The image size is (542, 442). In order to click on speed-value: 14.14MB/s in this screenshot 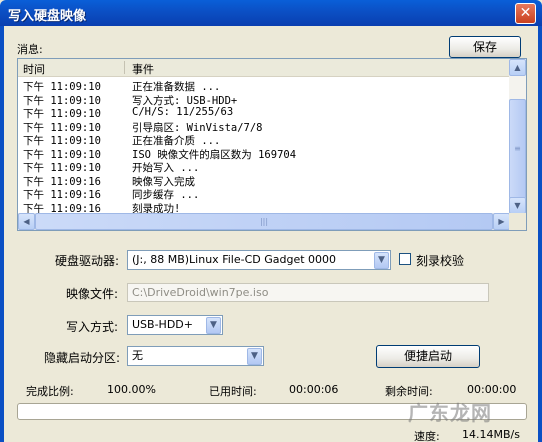, I will do `click(491, 434)`.